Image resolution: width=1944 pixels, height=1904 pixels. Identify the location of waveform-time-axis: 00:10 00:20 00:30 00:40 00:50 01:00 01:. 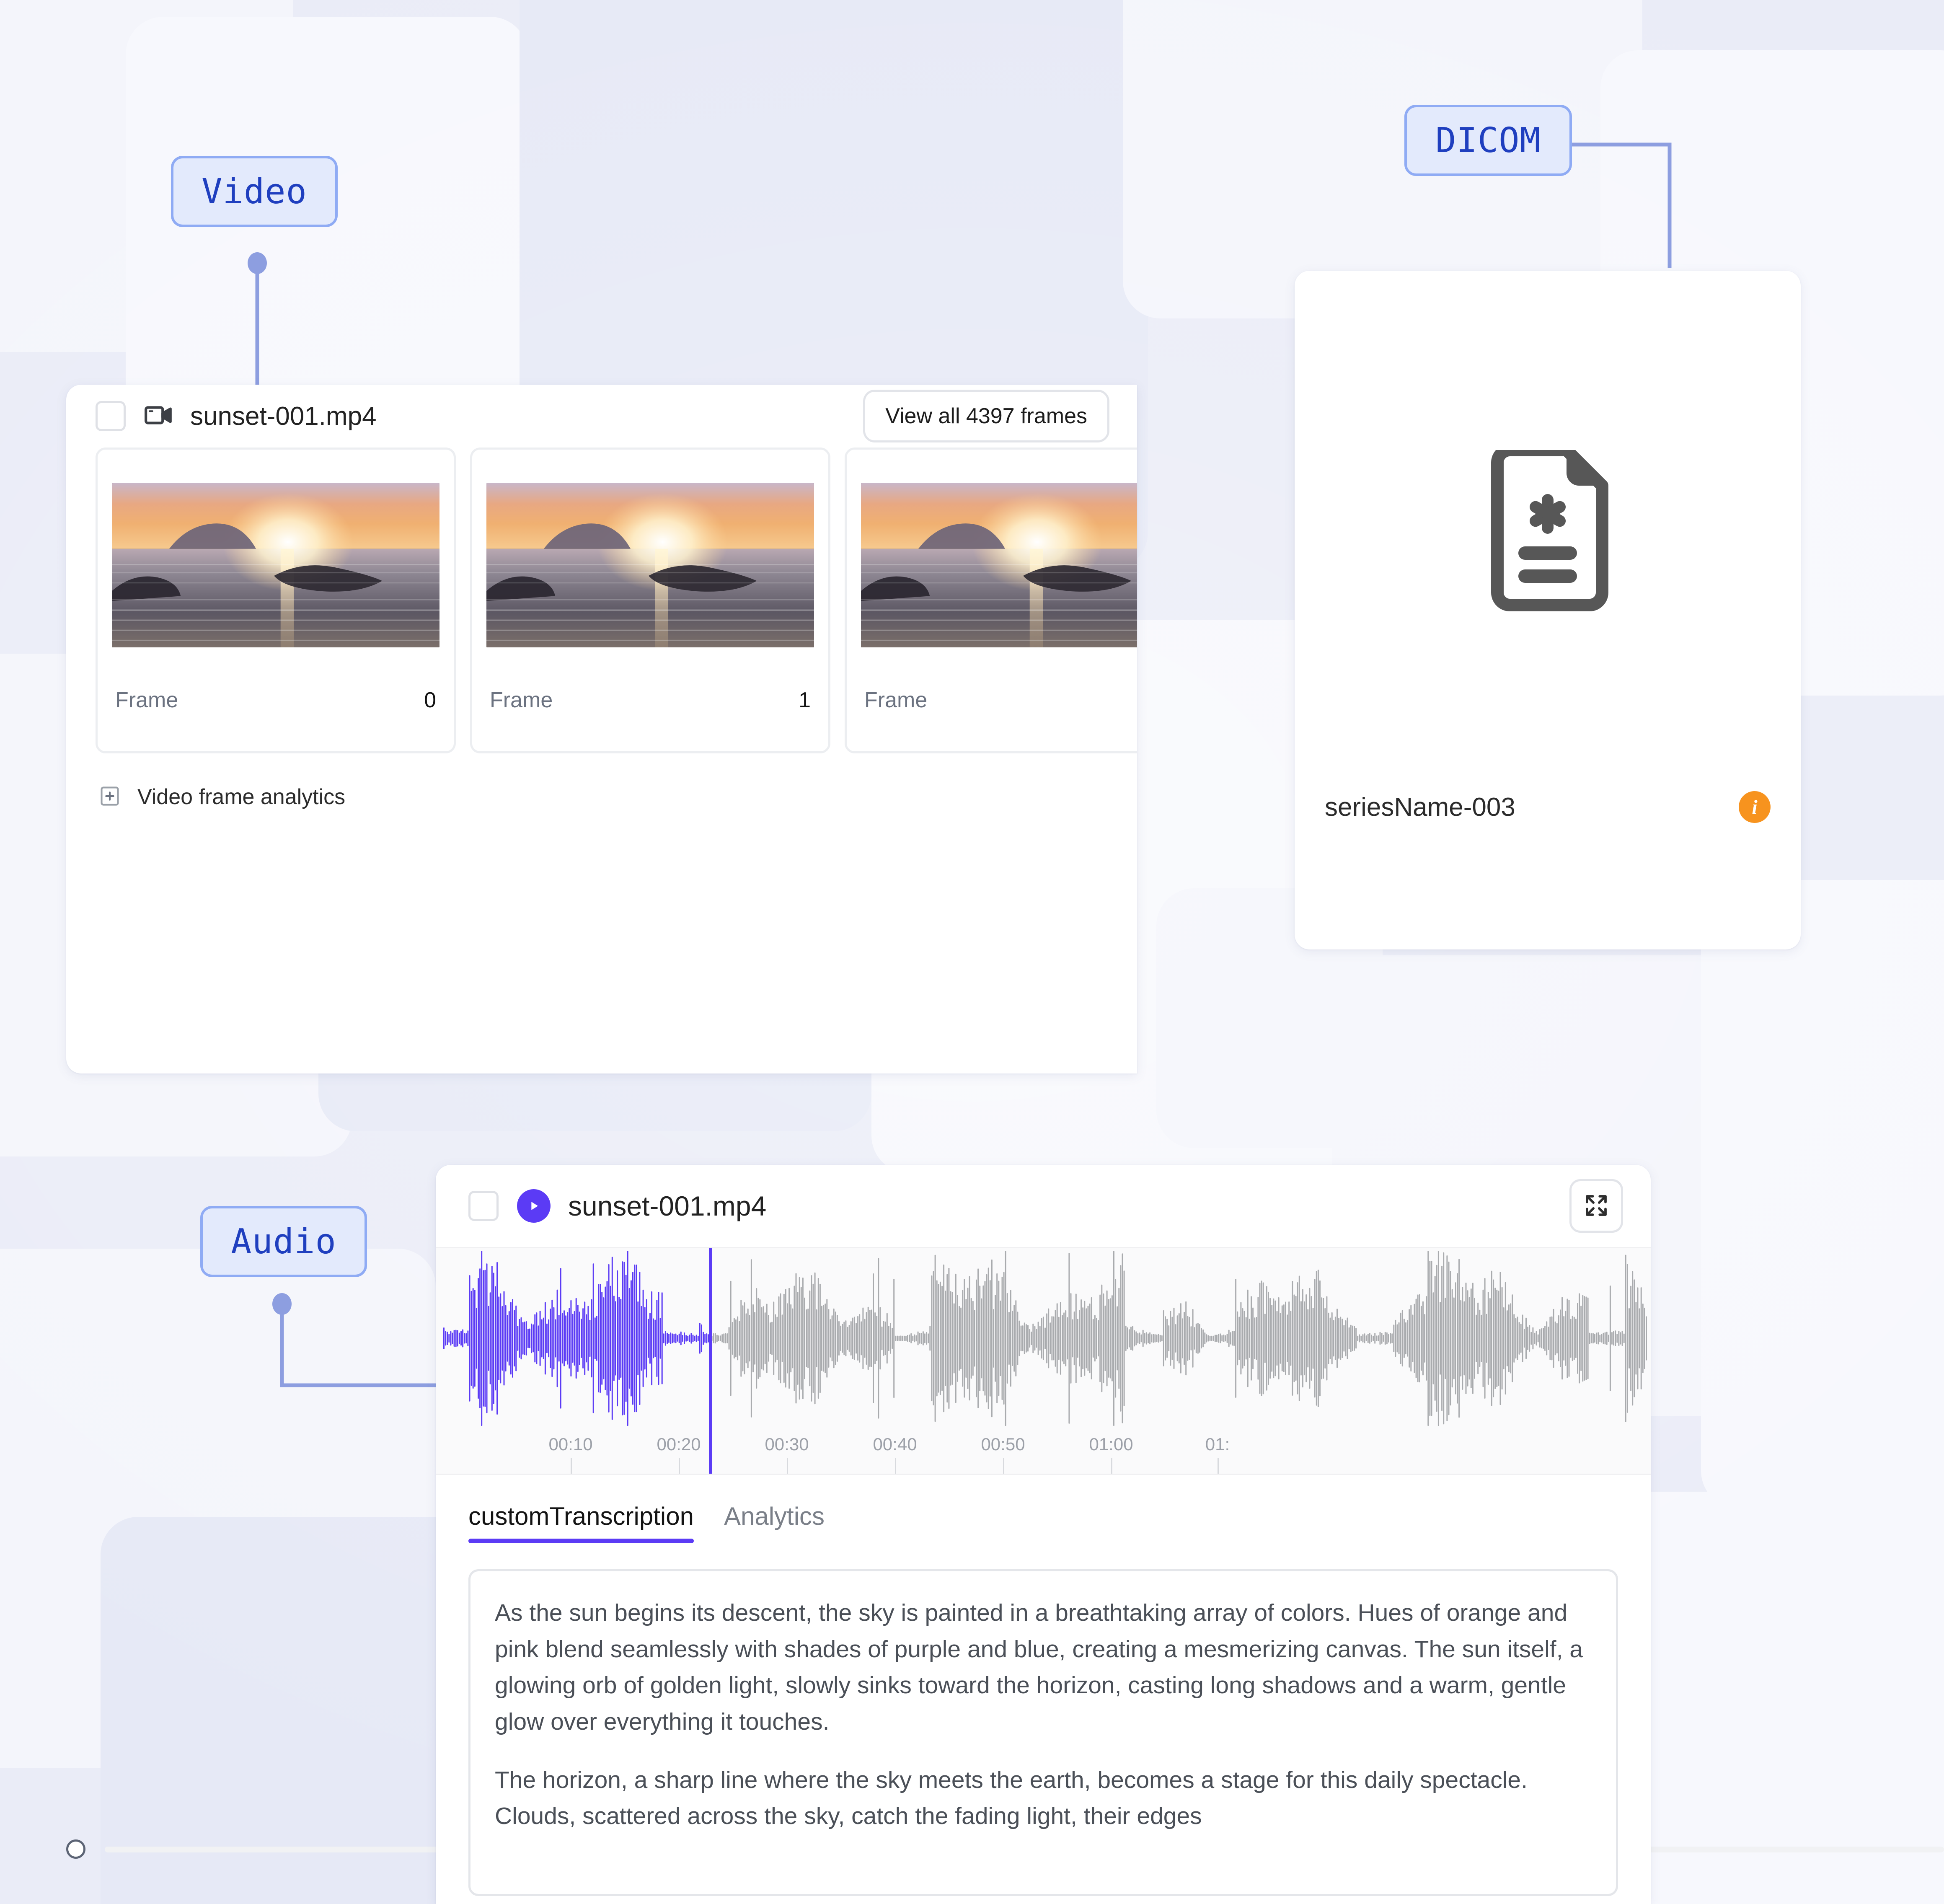
(1043, 1449).